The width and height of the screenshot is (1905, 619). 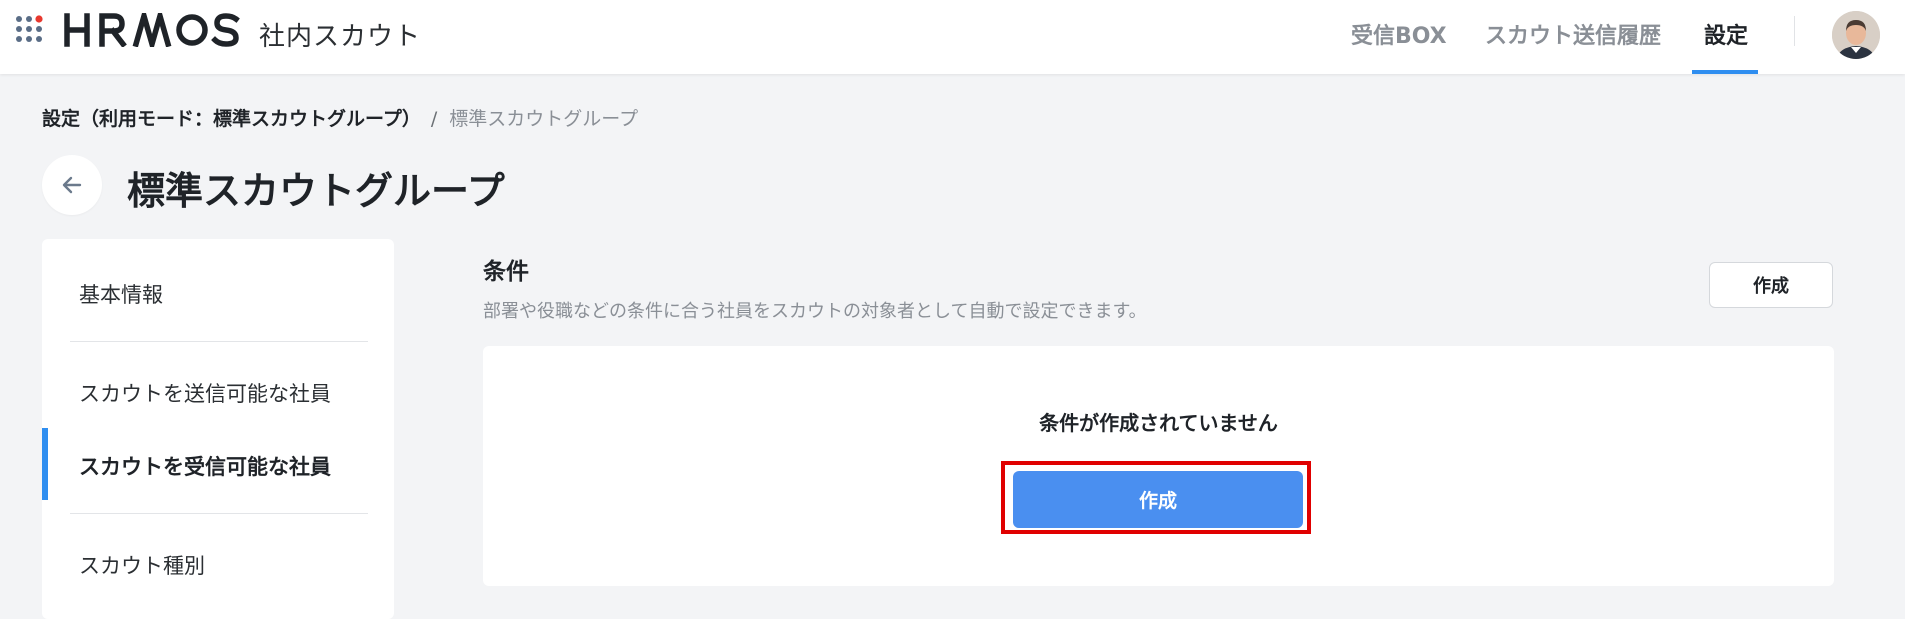 What do you see at coordinates (218, 429) in the screenshot?
I see `side-menu: 基本情報 スカウトを送信可能な社員 スカウトを受信可能な社員 スカウト種別` at bounding box center [218, 429].